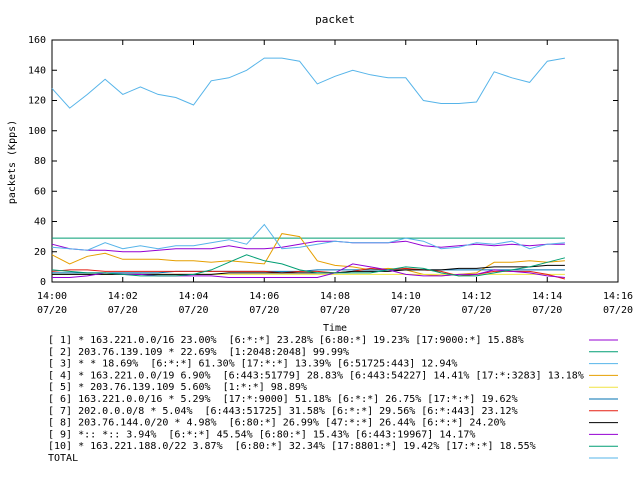 The width and height of the screenshot is (640, 480). What do you see at coordinates (40, 161) in the screenshot?
I see `y-tick-label: 80` at bounding box center [40, 161].